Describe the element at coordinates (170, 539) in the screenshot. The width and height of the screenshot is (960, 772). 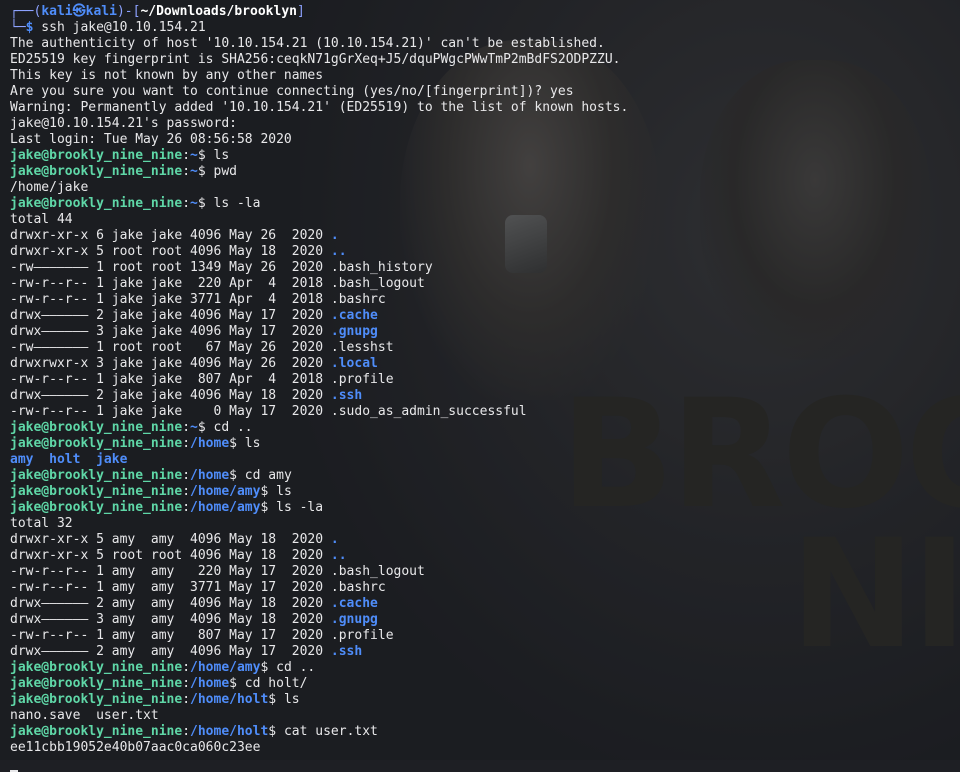
I see `file-meta: drwxr-xr-x 5 amy amy 4096 May 18 2020` at that location.